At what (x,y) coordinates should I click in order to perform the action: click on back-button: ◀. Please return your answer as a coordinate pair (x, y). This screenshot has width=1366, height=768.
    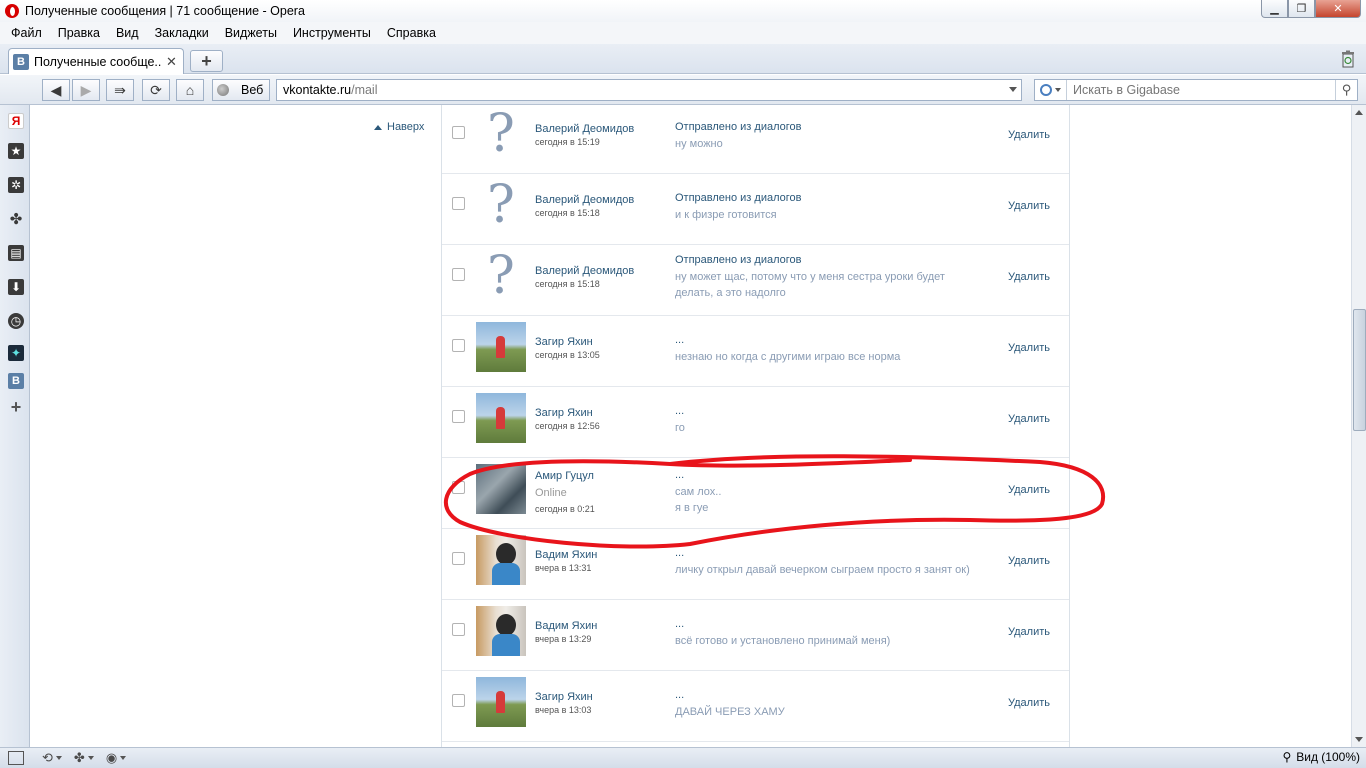
    Looking at the image, I should click on (56, 90).